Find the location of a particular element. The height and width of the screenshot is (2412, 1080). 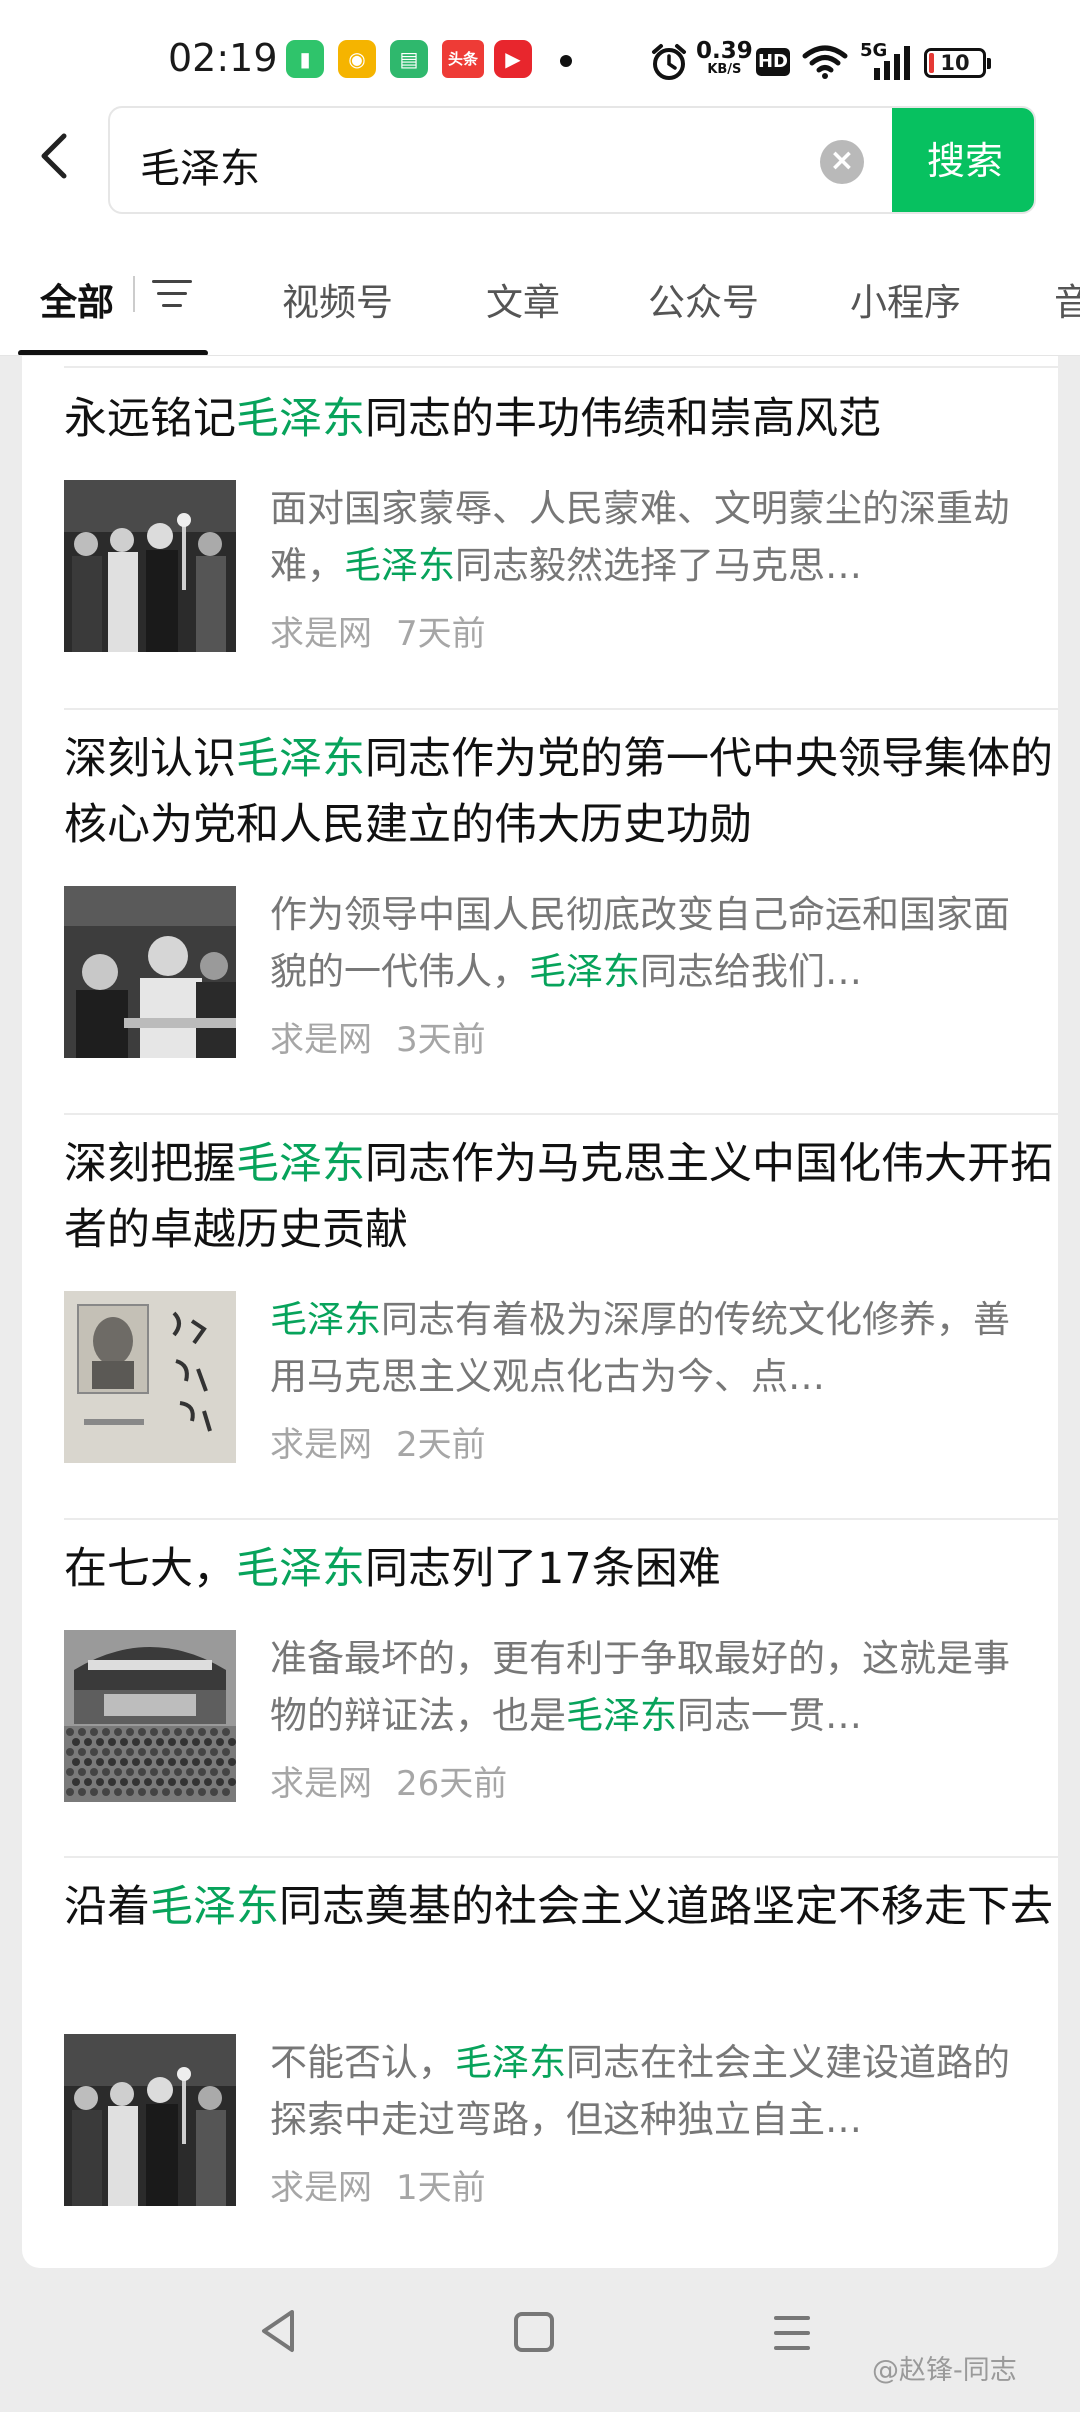

nav-menu-icon is located at coordinates (792, 2333).